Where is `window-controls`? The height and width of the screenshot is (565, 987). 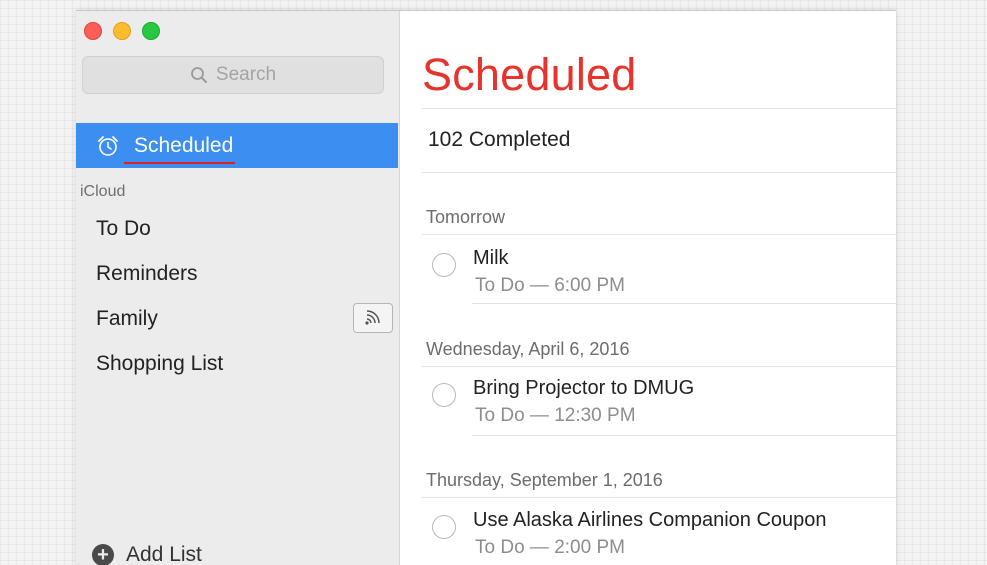
window-controls is located at coordinates (122, 31).